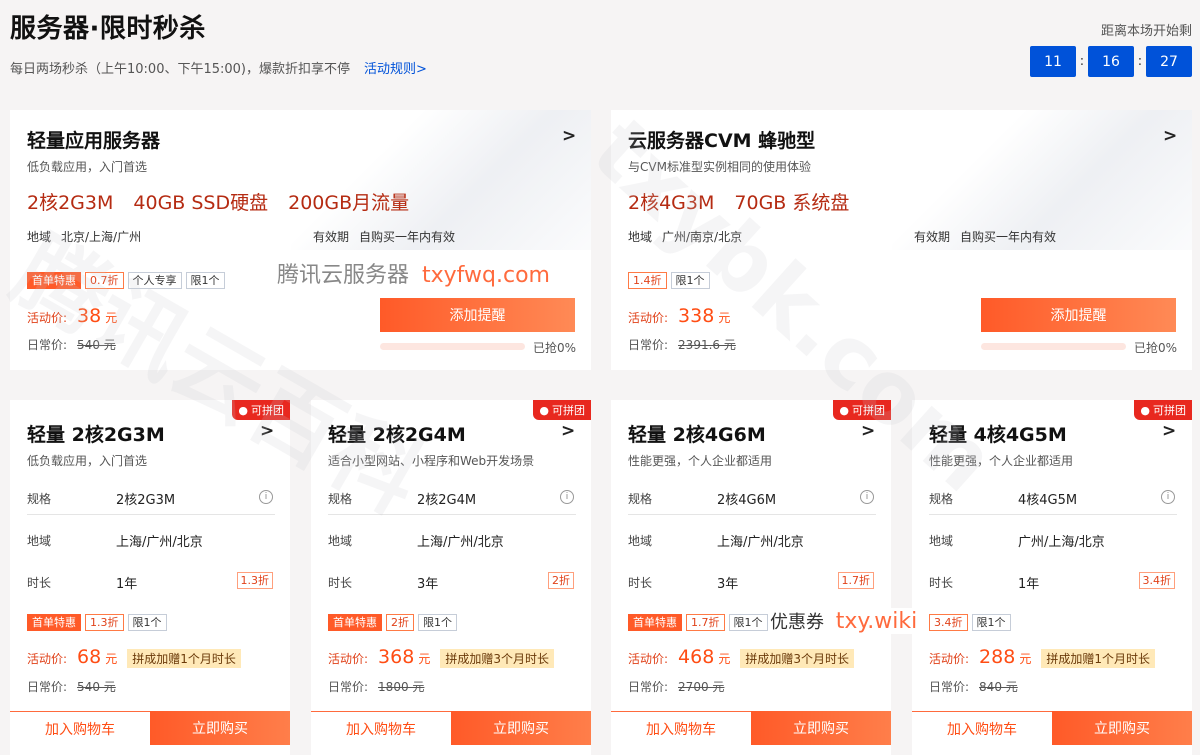  What do you see at coordinates (127, 584) in the screenshot?
I see `duration-value: 1年` at bounding box center [127, 584].